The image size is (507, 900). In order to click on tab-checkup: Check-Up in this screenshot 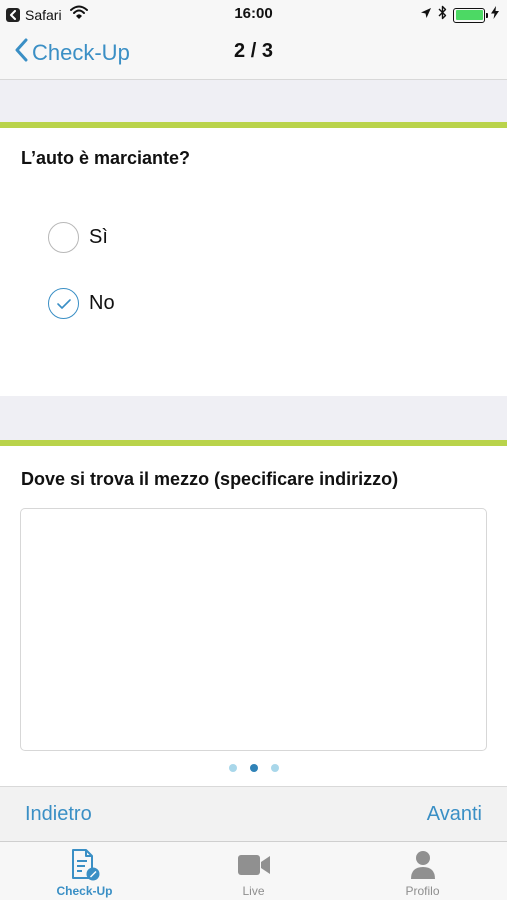, I will do `click(84, 871)`.